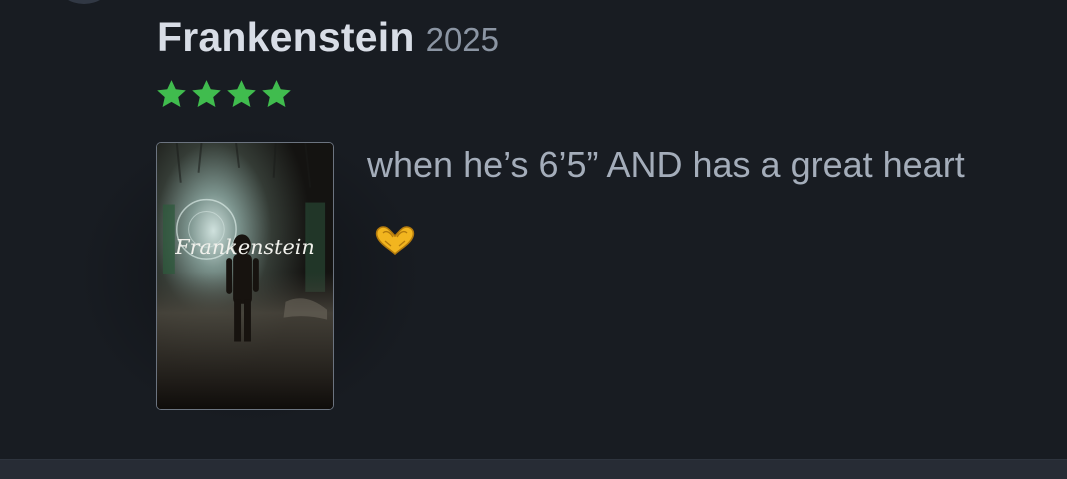  What do you see at coordinates (84, 2) in the screenshot?
I see `user-avatar` at bounding box center [84, 2].